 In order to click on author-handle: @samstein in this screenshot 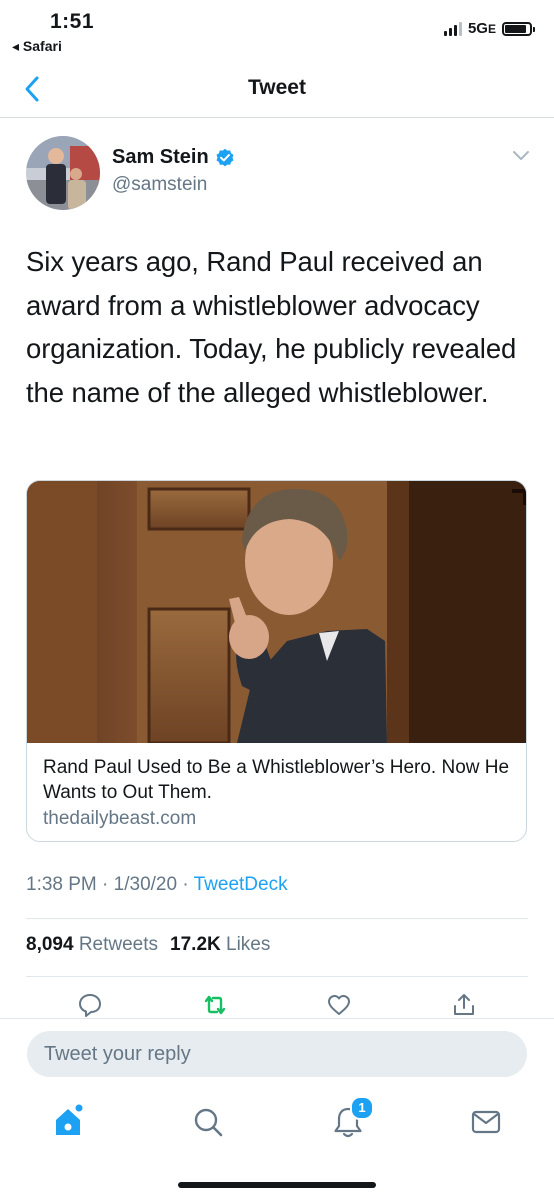, I will do `click(159, 185)`.